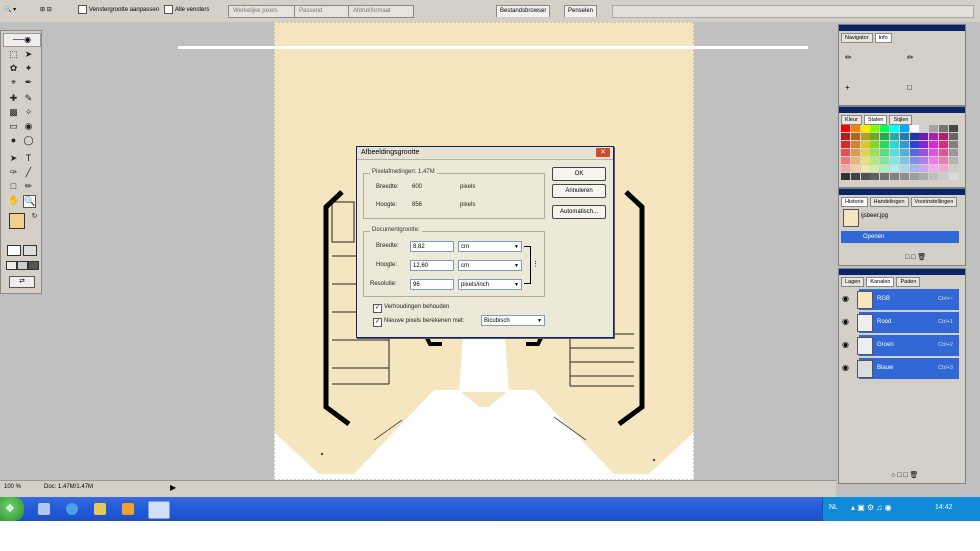 The height and width of the screenshot is (551, 980). What do you see at coordinates (13, 140) in the screenshot?
I see `blur-tool-icon: ●` at bounding box center [13, 140].